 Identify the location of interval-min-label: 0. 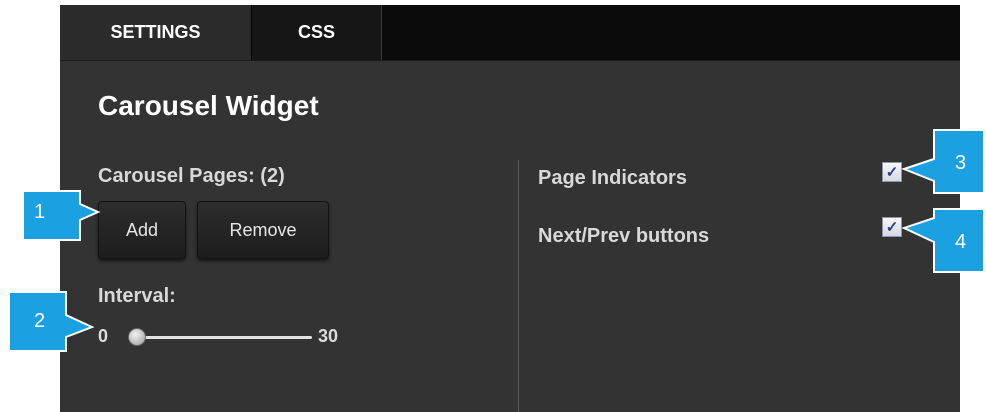
(103, 336).